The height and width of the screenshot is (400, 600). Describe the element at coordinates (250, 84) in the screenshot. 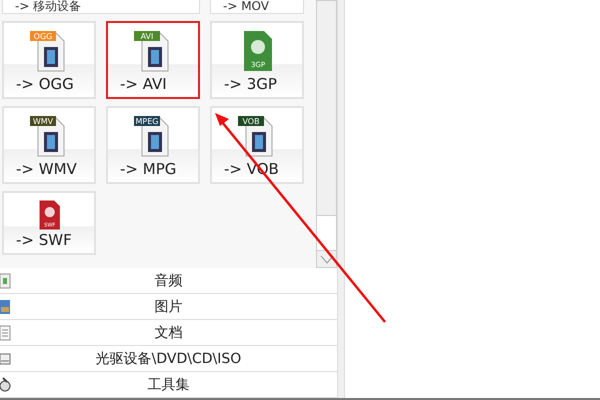

I see `tile-label: -> 3GP` at that location.